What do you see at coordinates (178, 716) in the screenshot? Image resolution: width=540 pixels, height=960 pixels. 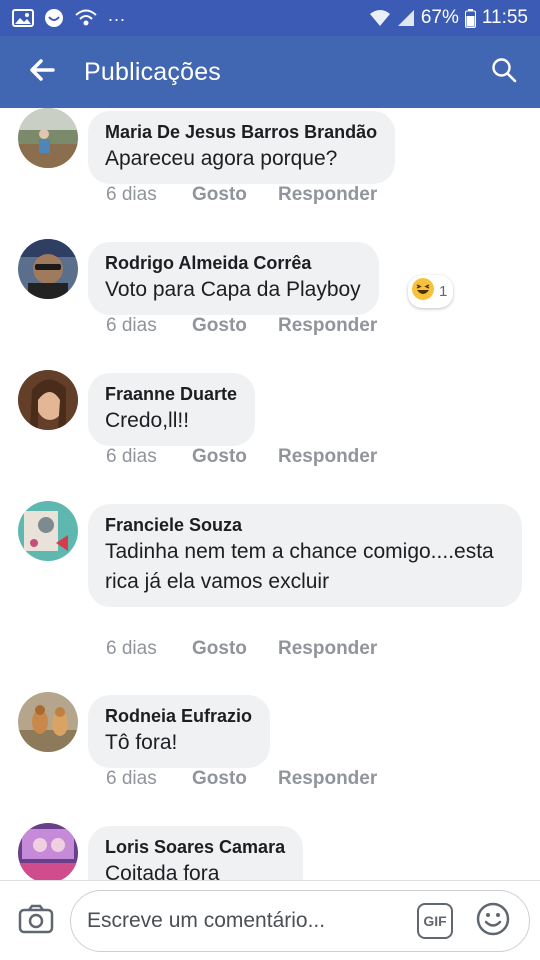 I see `comment-author: Rodneia Eufrazio` at bounding box center [178, 716].